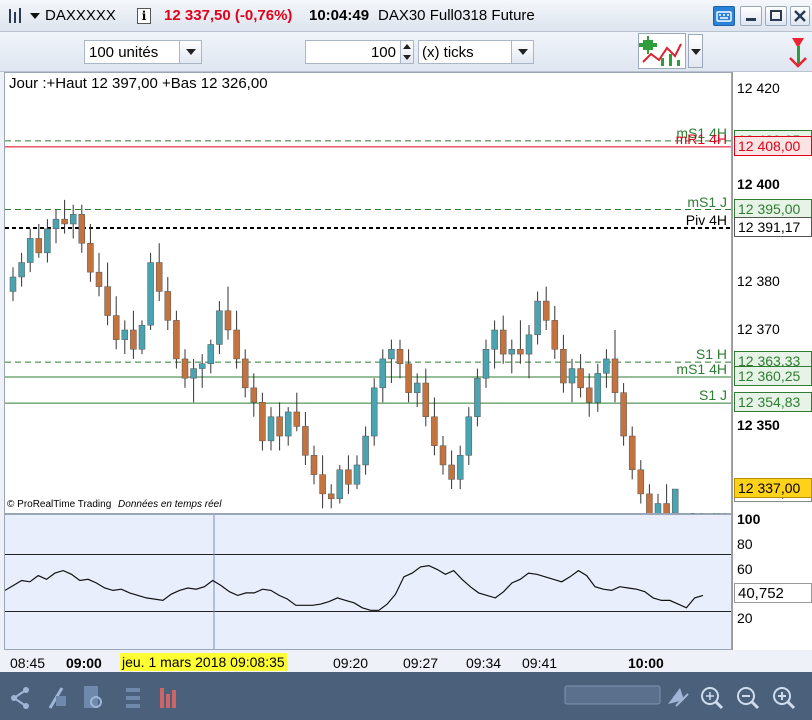 The height and width of the screenshot is (720, 812). Describe the element at coordinates (773, 402) in the screenshot. I see `level-price-tag: 12 354,83` at that location.